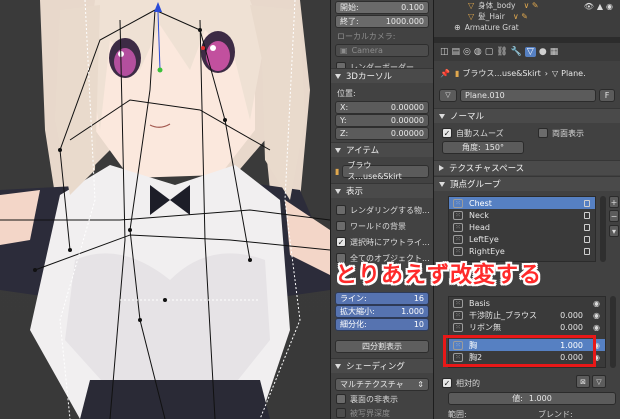 This screenshot has height=419, width=620. What do you see at coordinates (382, 384) in the screenshot?
I see `shading-mode-select: マルチテクスチャ ⇕` at bounding box center [382, 384].